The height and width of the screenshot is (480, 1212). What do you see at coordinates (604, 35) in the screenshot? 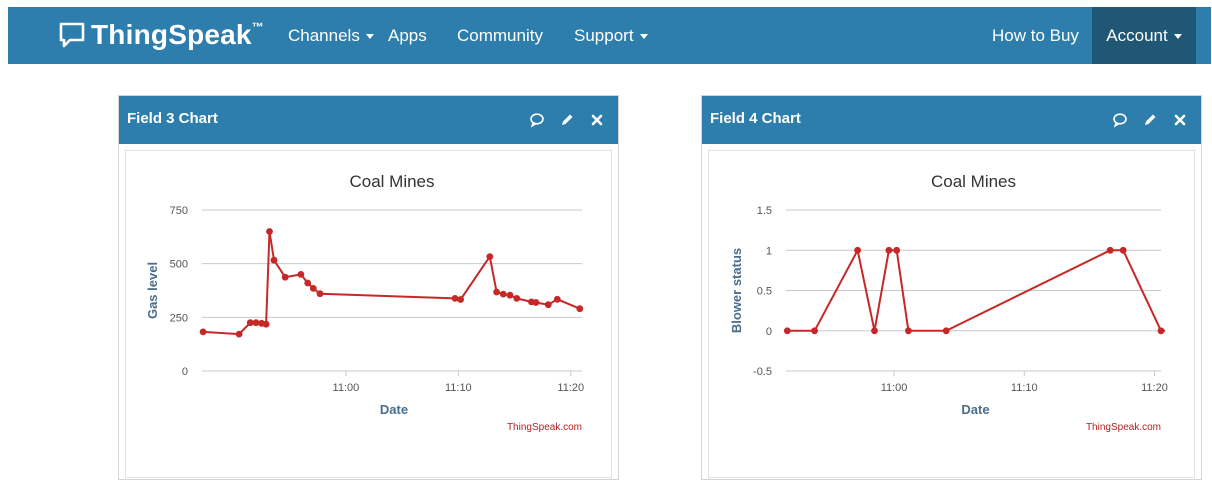
I see `nav-support-label: Support` at bounding box center [604, 35].